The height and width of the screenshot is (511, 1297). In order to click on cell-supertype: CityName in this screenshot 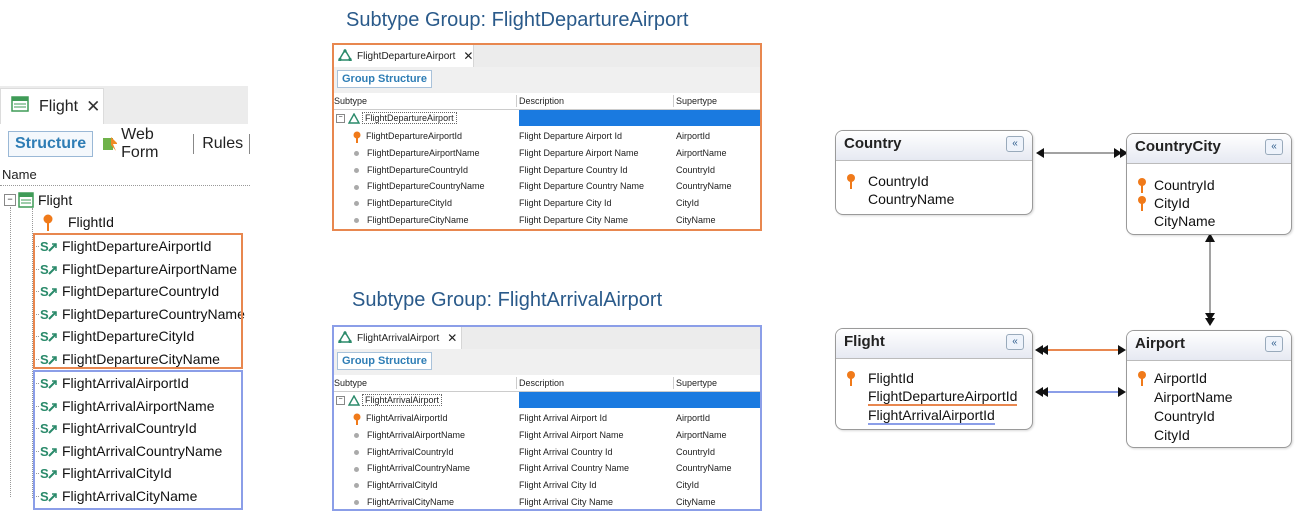, I will do `click(696, 220)`.